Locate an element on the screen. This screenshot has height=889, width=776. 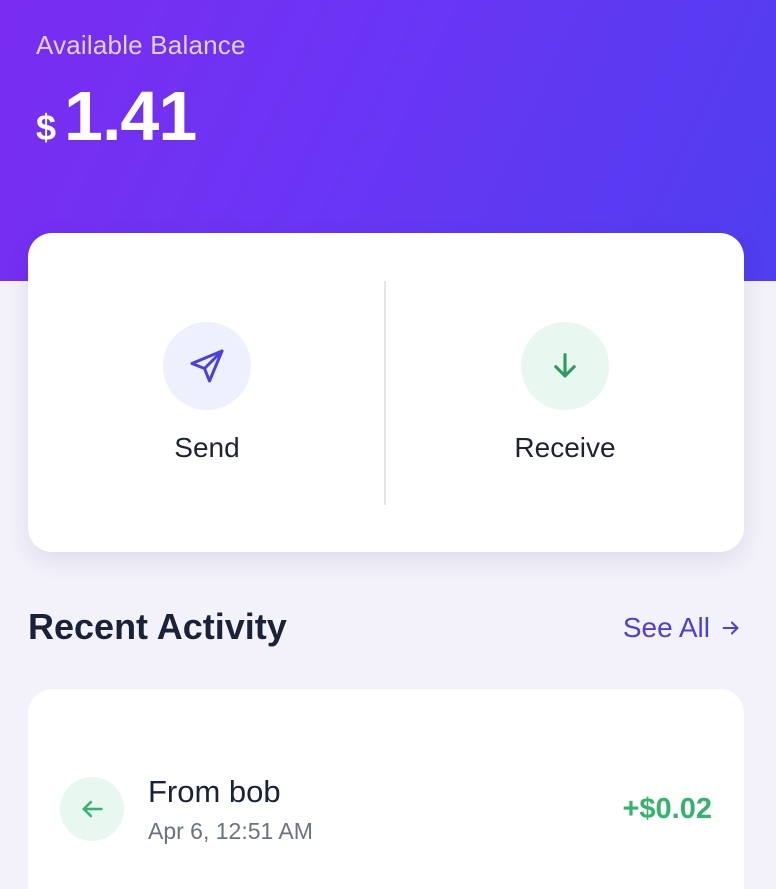
balance-amount: 1.41 is located at coordinates (130, 116).